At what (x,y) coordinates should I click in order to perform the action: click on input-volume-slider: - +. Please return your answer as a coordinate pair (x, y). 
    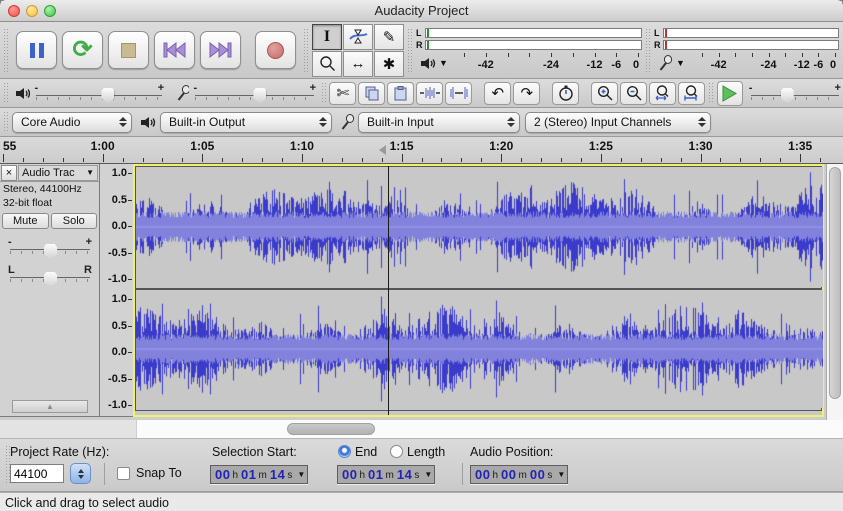
    Looking at the image, I should click on (254, 93).